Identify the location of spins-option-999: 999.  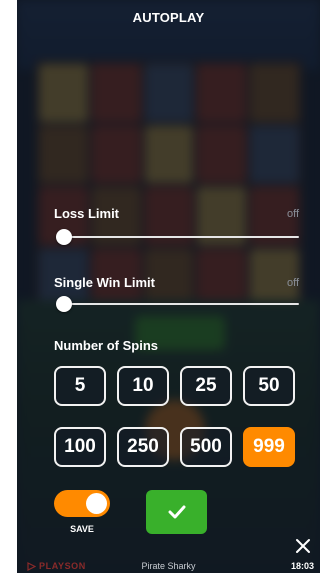
(269, 447).